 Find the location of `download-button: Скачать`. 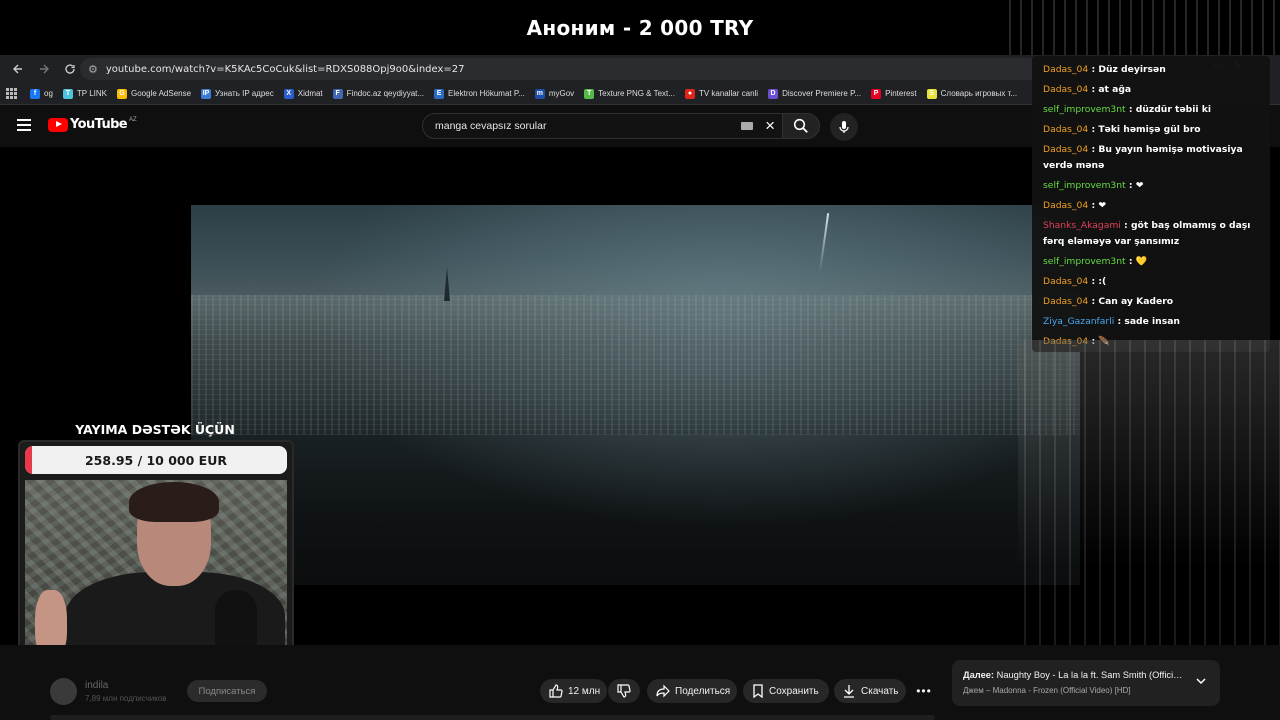

download-button: Скачать is located at coordinates (870, 691).